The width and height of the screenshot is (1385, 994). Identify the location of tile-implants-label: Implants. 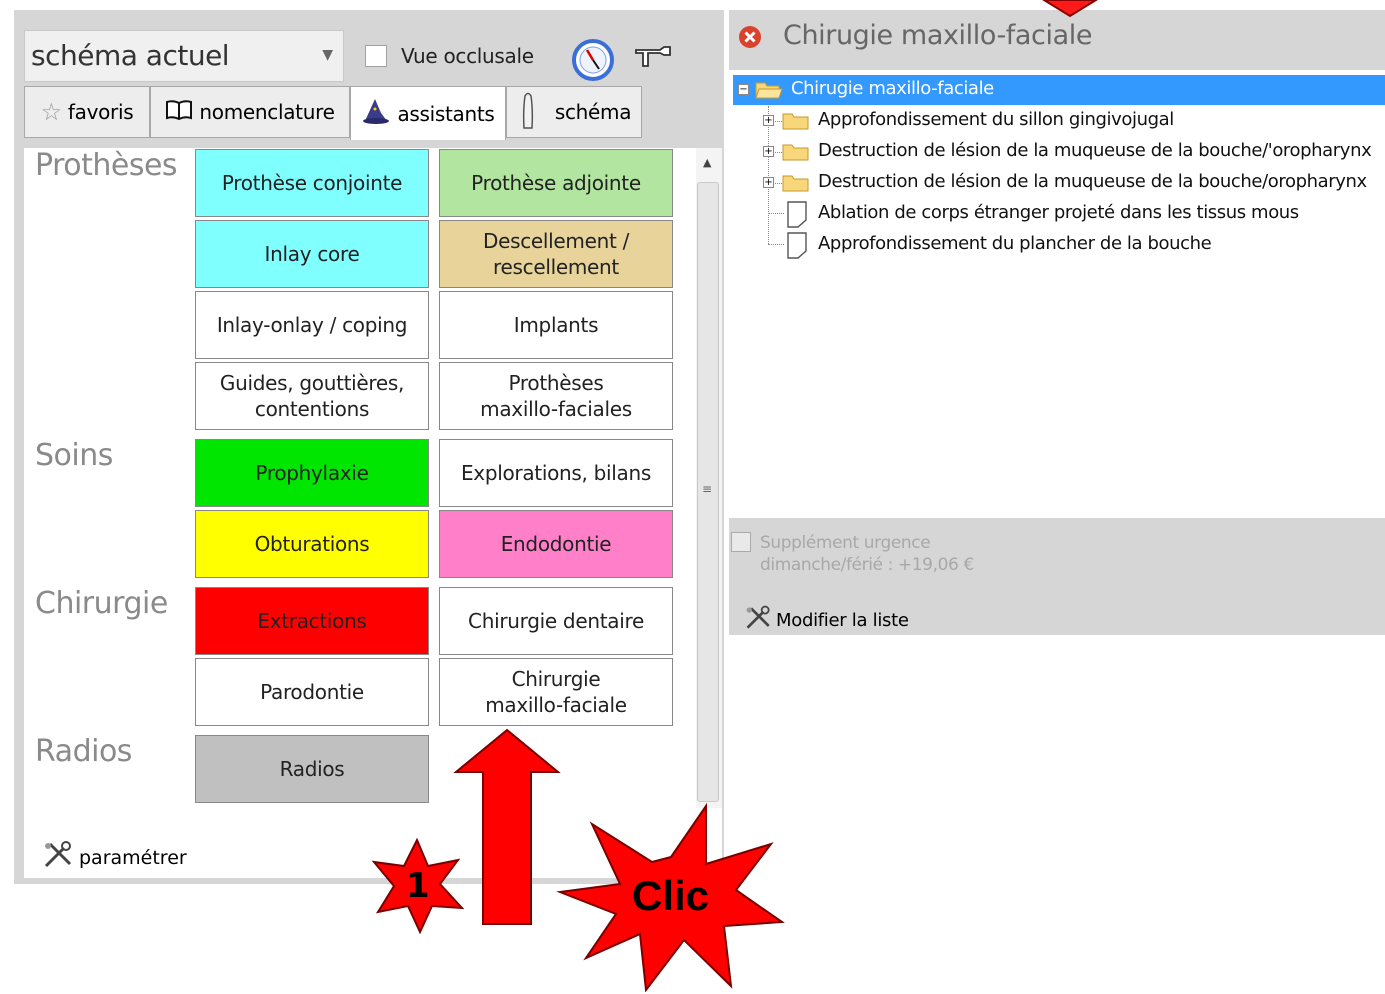
(556, 325).